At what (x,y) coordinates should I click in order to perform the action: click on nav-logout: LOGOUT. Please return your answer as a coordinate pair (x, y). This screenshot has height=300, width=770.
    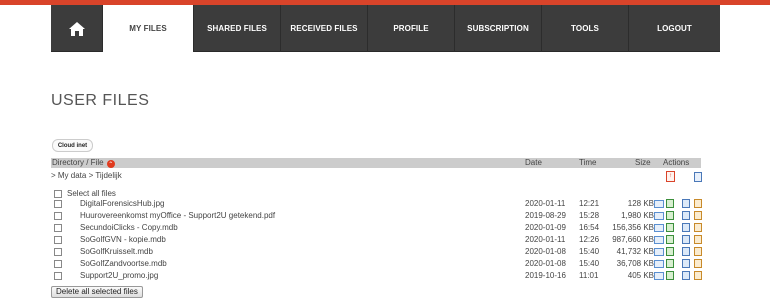
    Looking at the image, I should click on (674, 28).